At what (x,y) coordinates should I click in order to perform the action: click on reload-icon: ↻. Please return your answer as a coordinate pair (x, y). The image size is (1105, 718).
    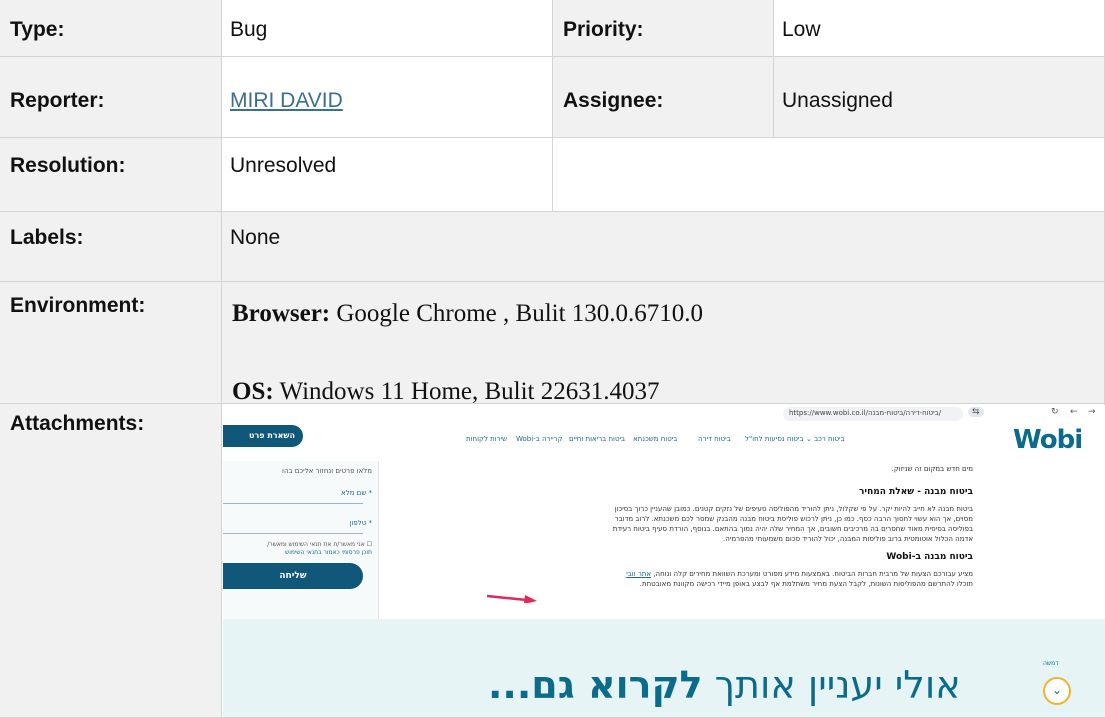
    Looking at the image, I should click on (1055, 412).